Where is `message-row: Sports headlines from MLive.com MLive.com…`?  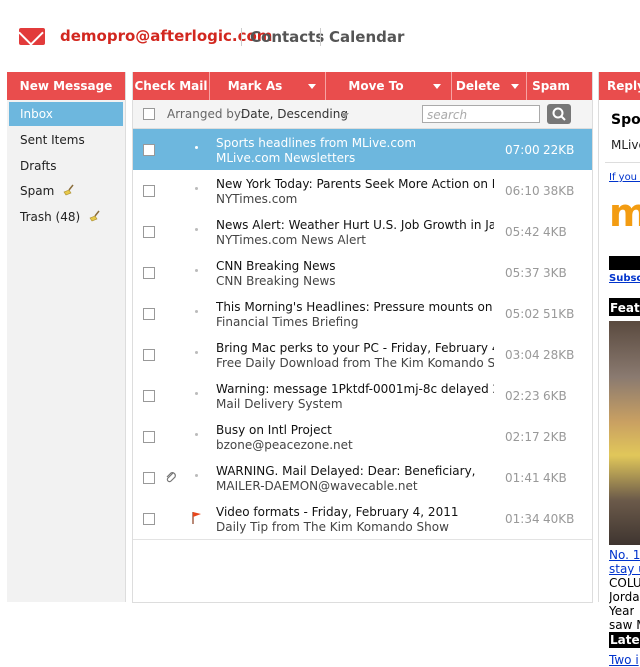
message-row: Sports headlines from MLive.com MLive.com… is located at coordinates (362, 150).